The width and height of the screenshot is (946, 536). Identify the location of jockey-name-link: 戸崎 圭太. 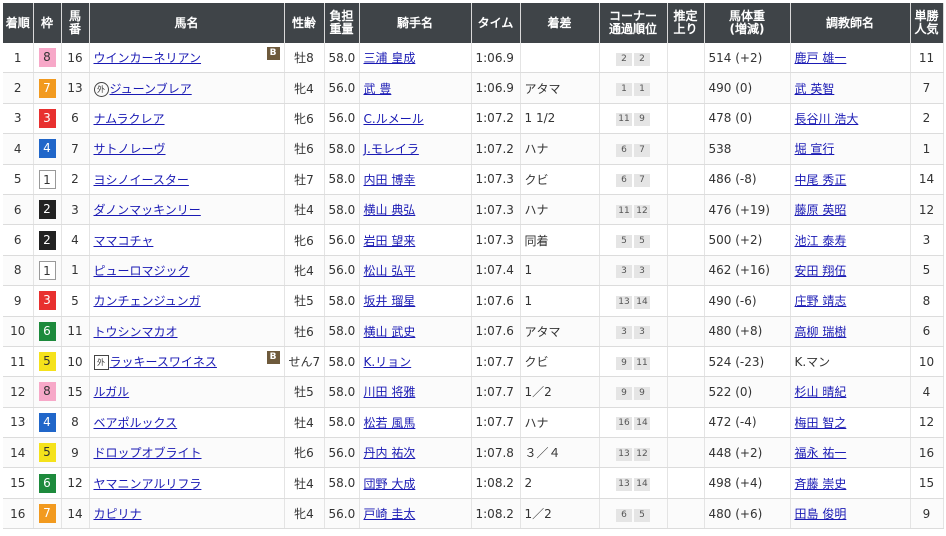
(390, 514).